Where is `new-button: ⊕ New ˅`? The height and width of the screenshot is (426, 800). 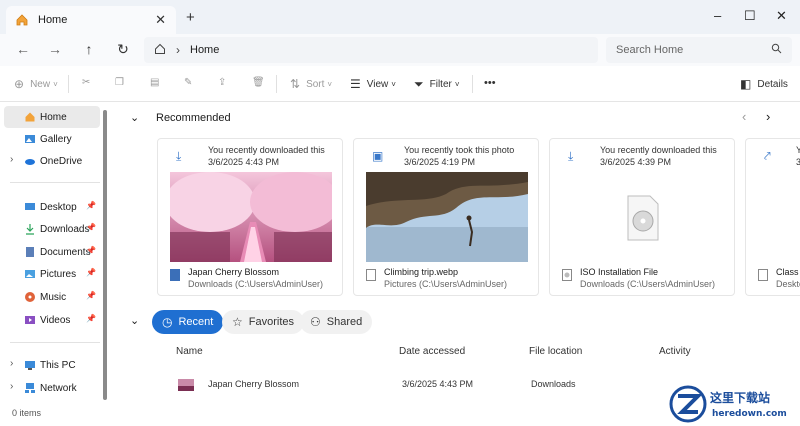
new-button: ⊕ New ˅ is located at coordinates (36, 84).